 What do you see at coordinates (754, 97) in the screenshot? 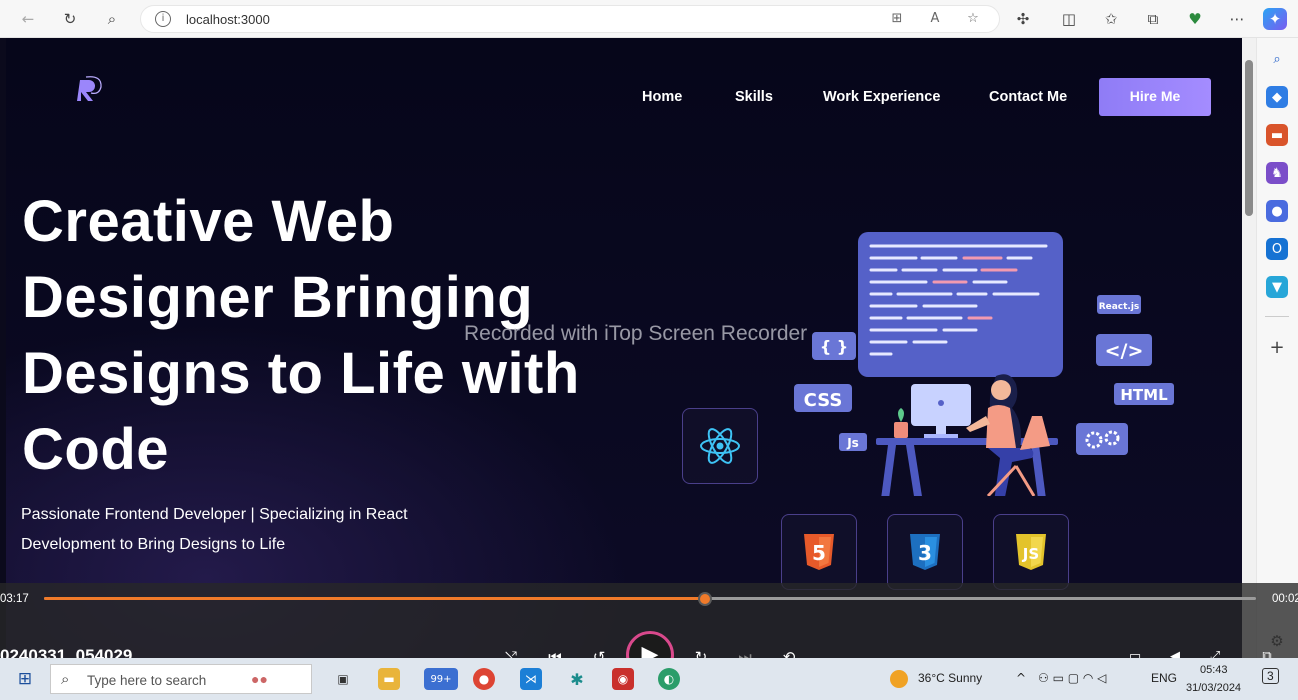
I see `nav-skills: Skills` at bounding box center [754, 97].